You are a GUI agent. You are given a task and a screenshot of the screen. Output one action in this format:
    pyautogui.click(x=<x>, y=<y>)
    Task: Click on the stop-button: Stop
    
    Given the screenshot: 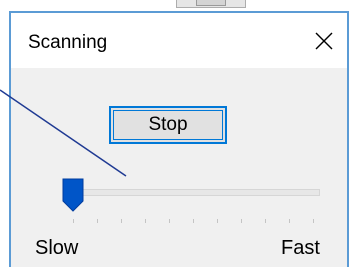 What is the action you would take?
    pyautogui.click(x=168, y=125)
    